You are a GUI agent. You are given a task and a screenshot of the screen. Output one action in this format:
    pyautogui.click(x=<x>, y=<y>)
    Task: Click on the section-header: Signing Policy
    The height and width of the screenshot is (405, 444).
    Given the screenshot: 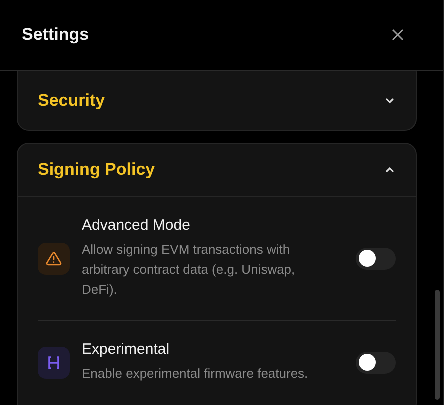 What is the action you would take?
    pyautogui.click(x=217, y=170)
    